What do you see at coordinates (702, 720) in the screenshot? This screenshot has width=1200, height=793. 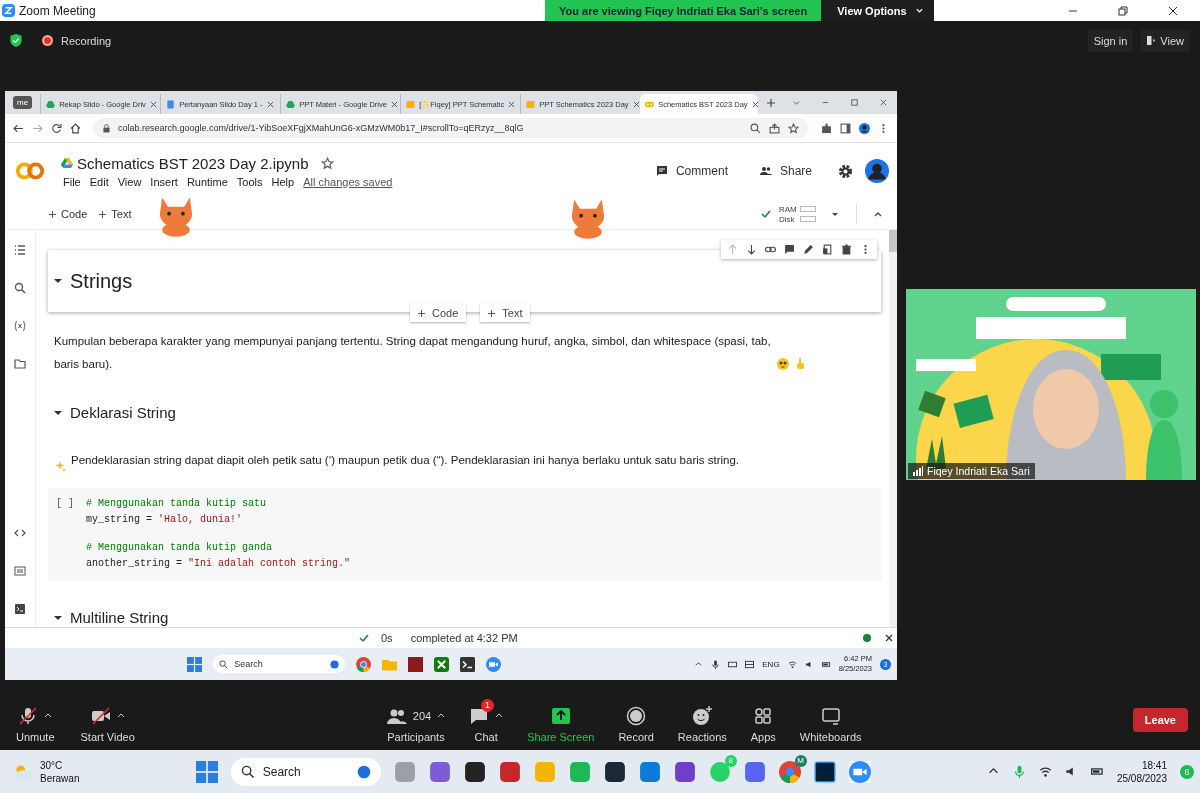 I see `reactions-button: Reactions` at bounding box center [702, 720].